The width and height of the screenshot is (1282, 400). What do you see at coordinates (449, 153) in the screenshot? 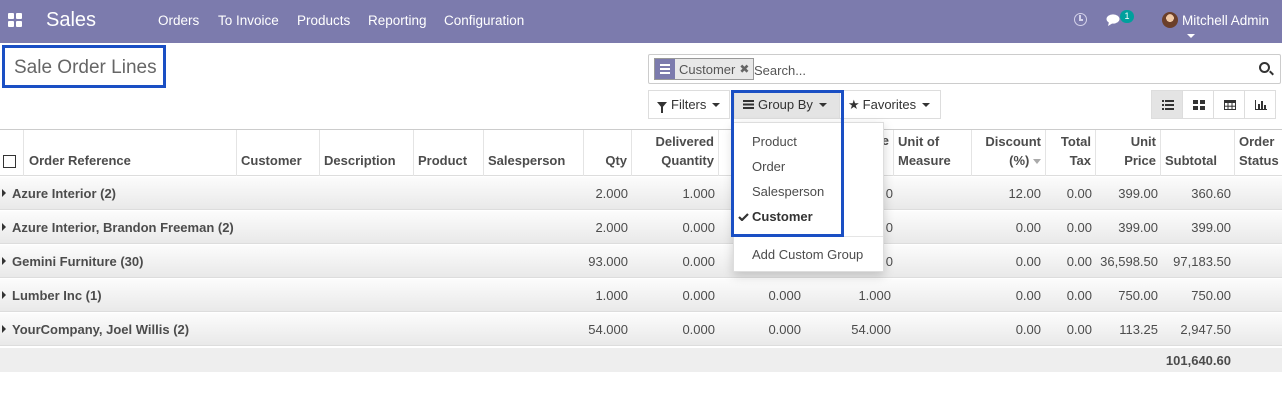
I see `col-product: Product` at bounding box center [449, 153].